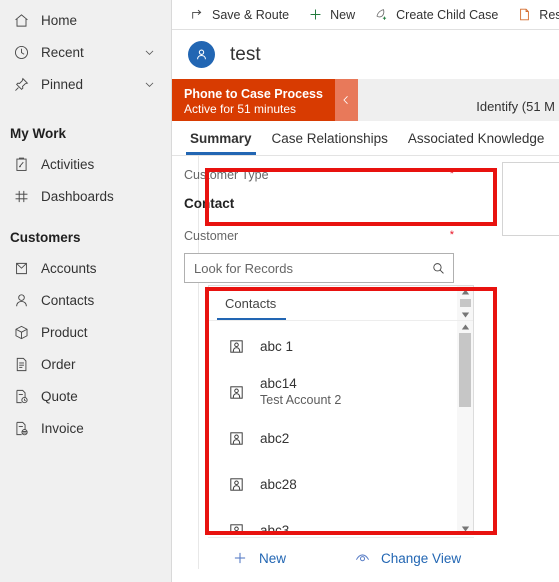 Image resolution: width=559 pixels, height=582 pixels. I want to click on create-child-case-button: Create Child Case, so click(435, 15).